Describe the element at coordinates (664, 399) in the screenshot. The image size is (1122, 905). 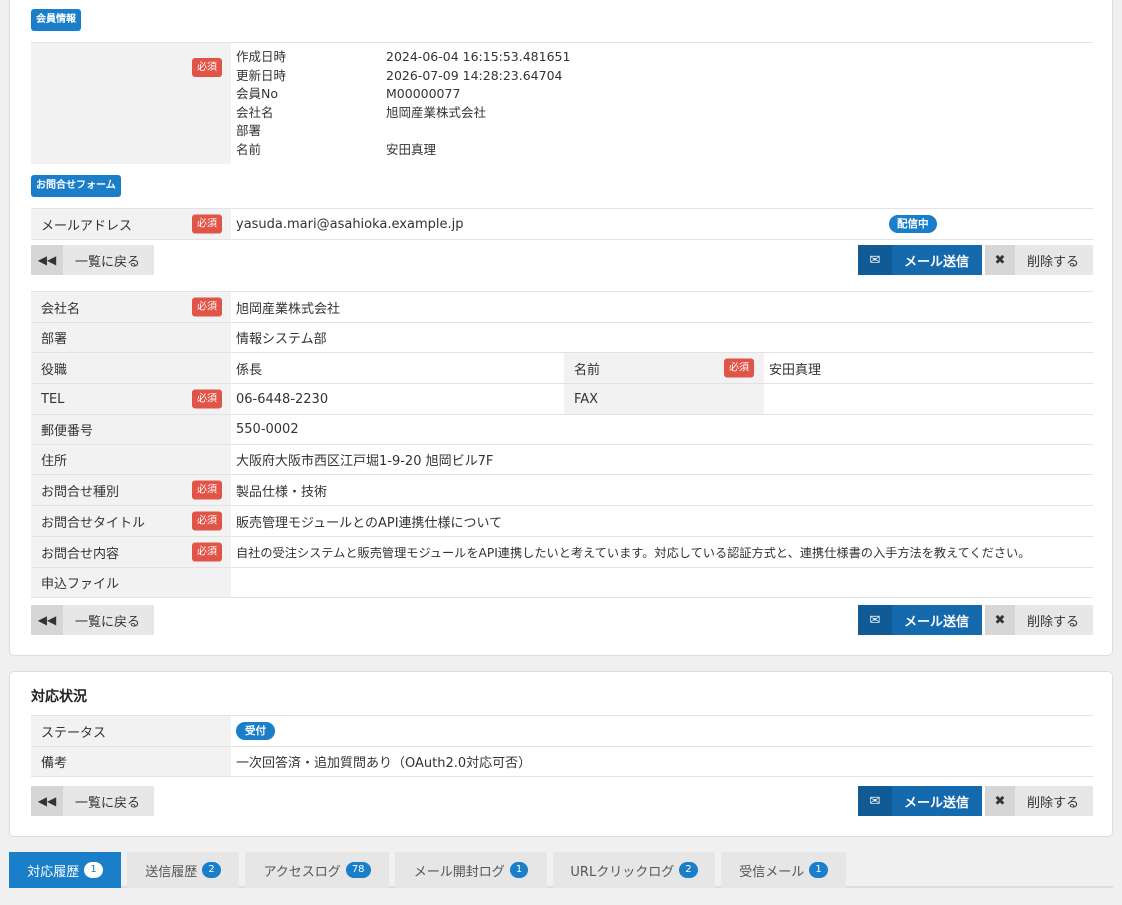
I see `fax-label: FAX` at that location.